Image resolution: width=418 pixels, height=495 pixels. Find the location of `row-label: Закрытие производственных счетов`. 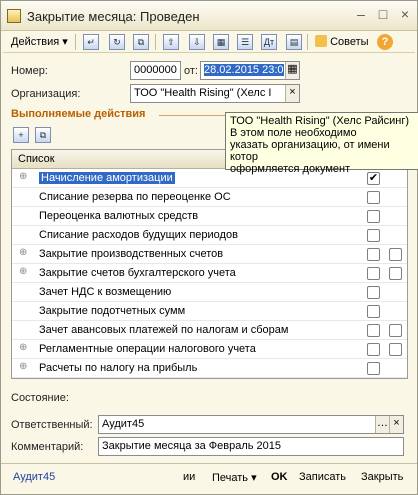

row-label: Закрытие производственных счетов is located at coordinates (131, 254).